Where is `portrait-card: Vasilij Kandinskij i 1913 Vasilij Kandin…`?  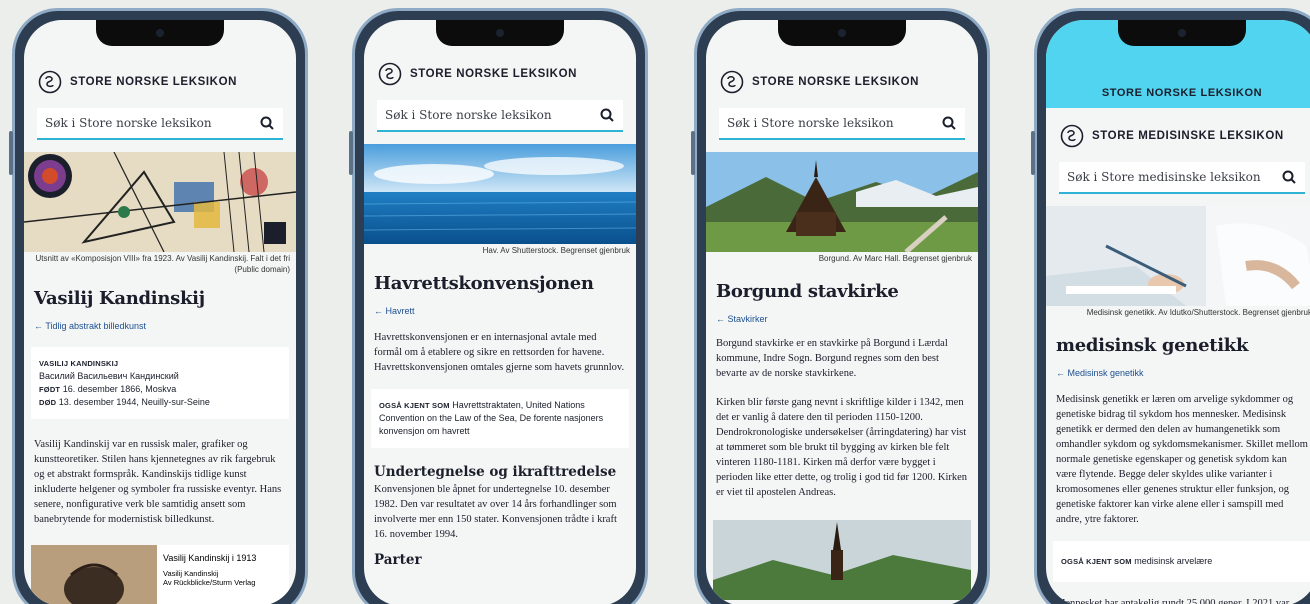
portrait-card: Vasilij Kandinskij i 1913 Vasilij Kandin… is located at coordinates (160, 574).